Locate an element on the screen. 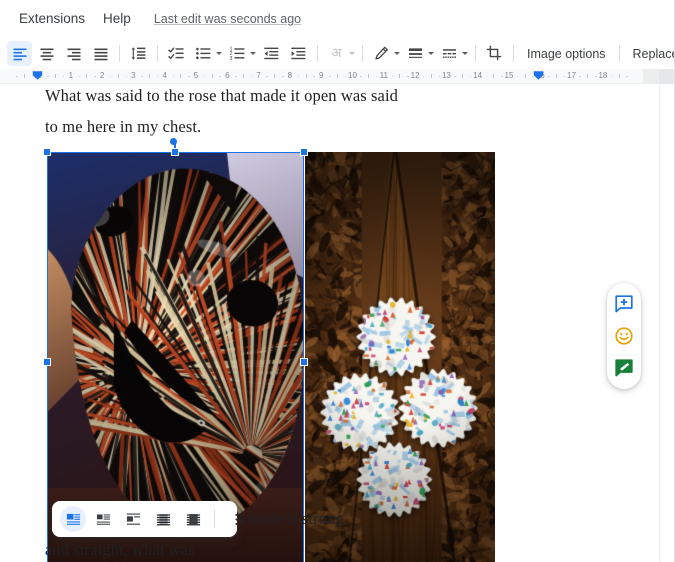 The image size is (675, 562). emoji-smiley-icon is located at coordinates (624, 336).